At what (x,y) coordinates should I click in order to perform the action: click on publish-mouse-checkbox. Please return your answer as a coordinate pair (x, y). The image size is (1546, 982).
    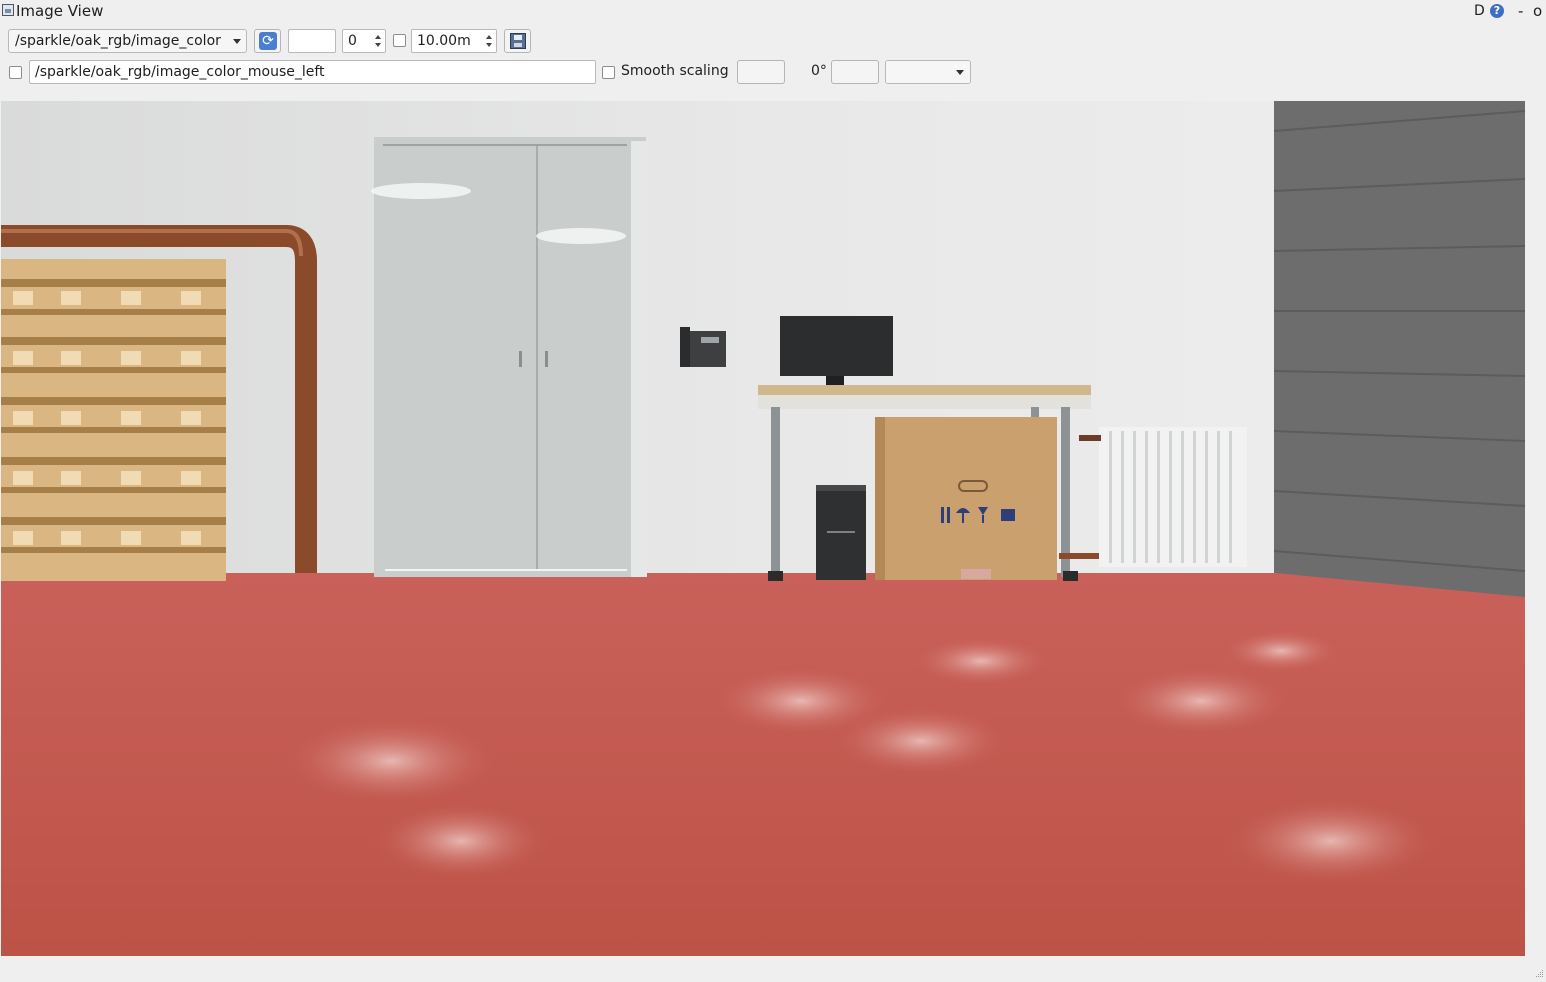
    Looking at the image, I should click on (15, 72).